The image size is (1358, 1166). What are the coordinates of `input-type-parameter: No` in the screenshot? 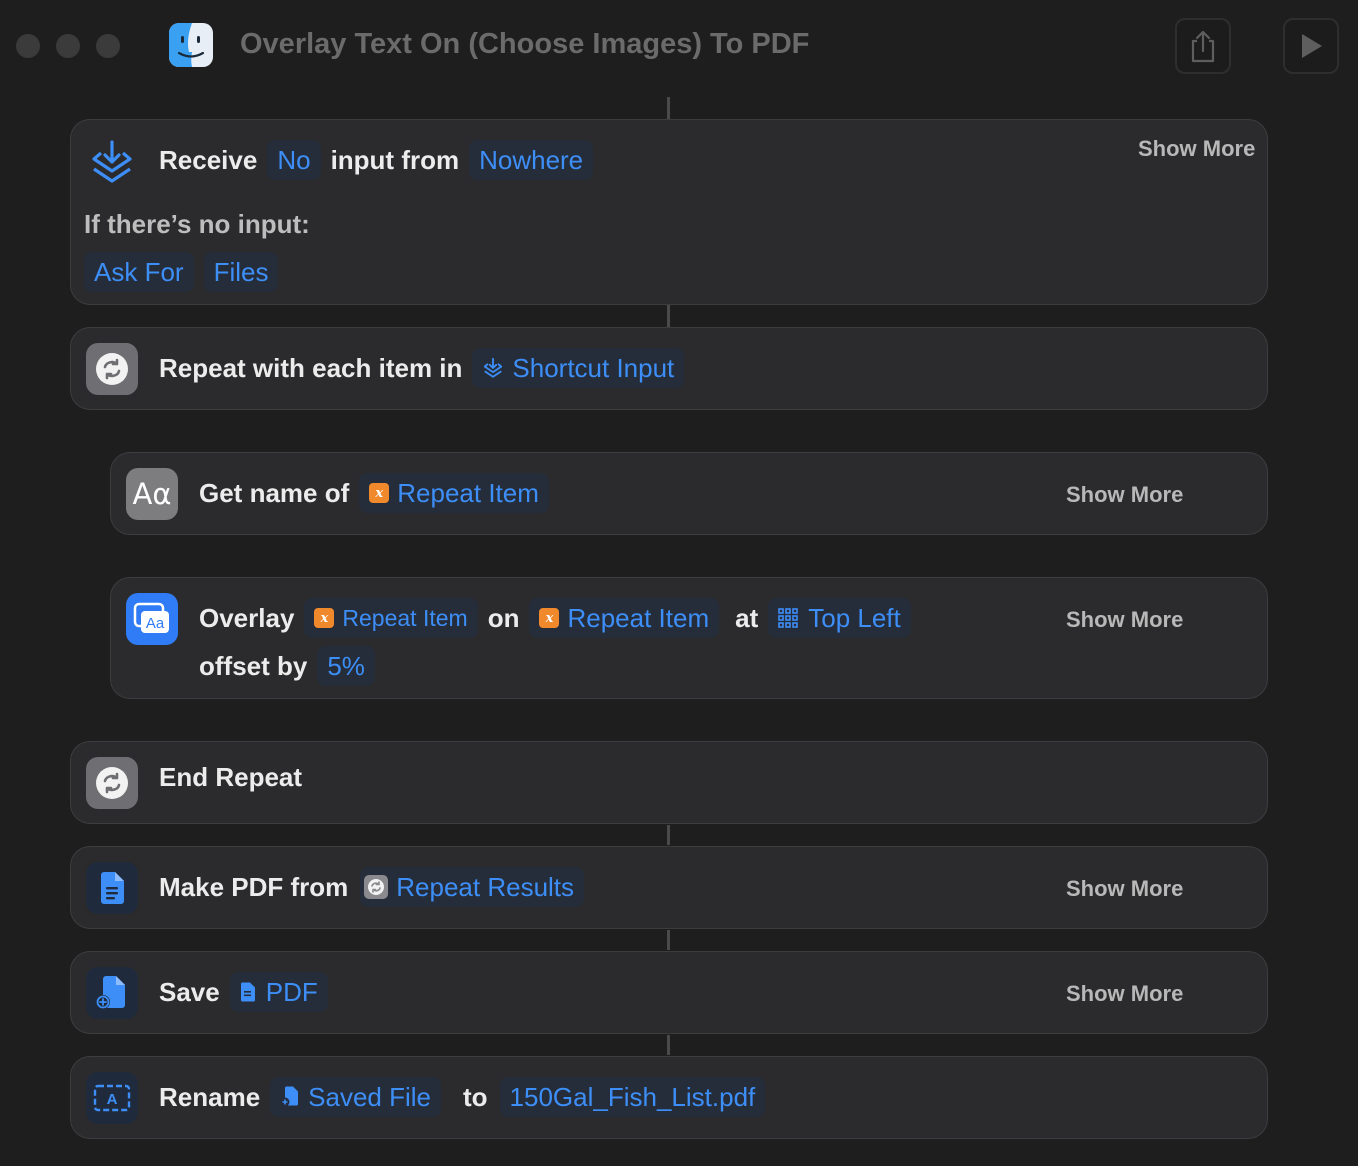 It's located at (294, 160).